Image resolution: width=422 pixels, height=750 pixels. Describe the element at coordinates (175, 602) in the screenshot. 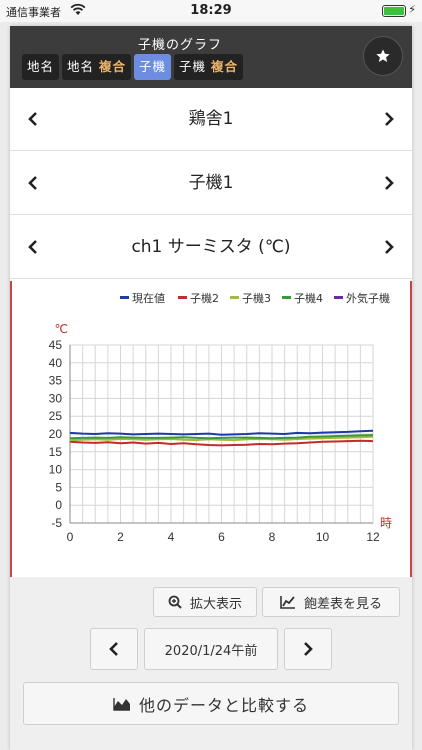

I see `zoom-in-icon` at that location.